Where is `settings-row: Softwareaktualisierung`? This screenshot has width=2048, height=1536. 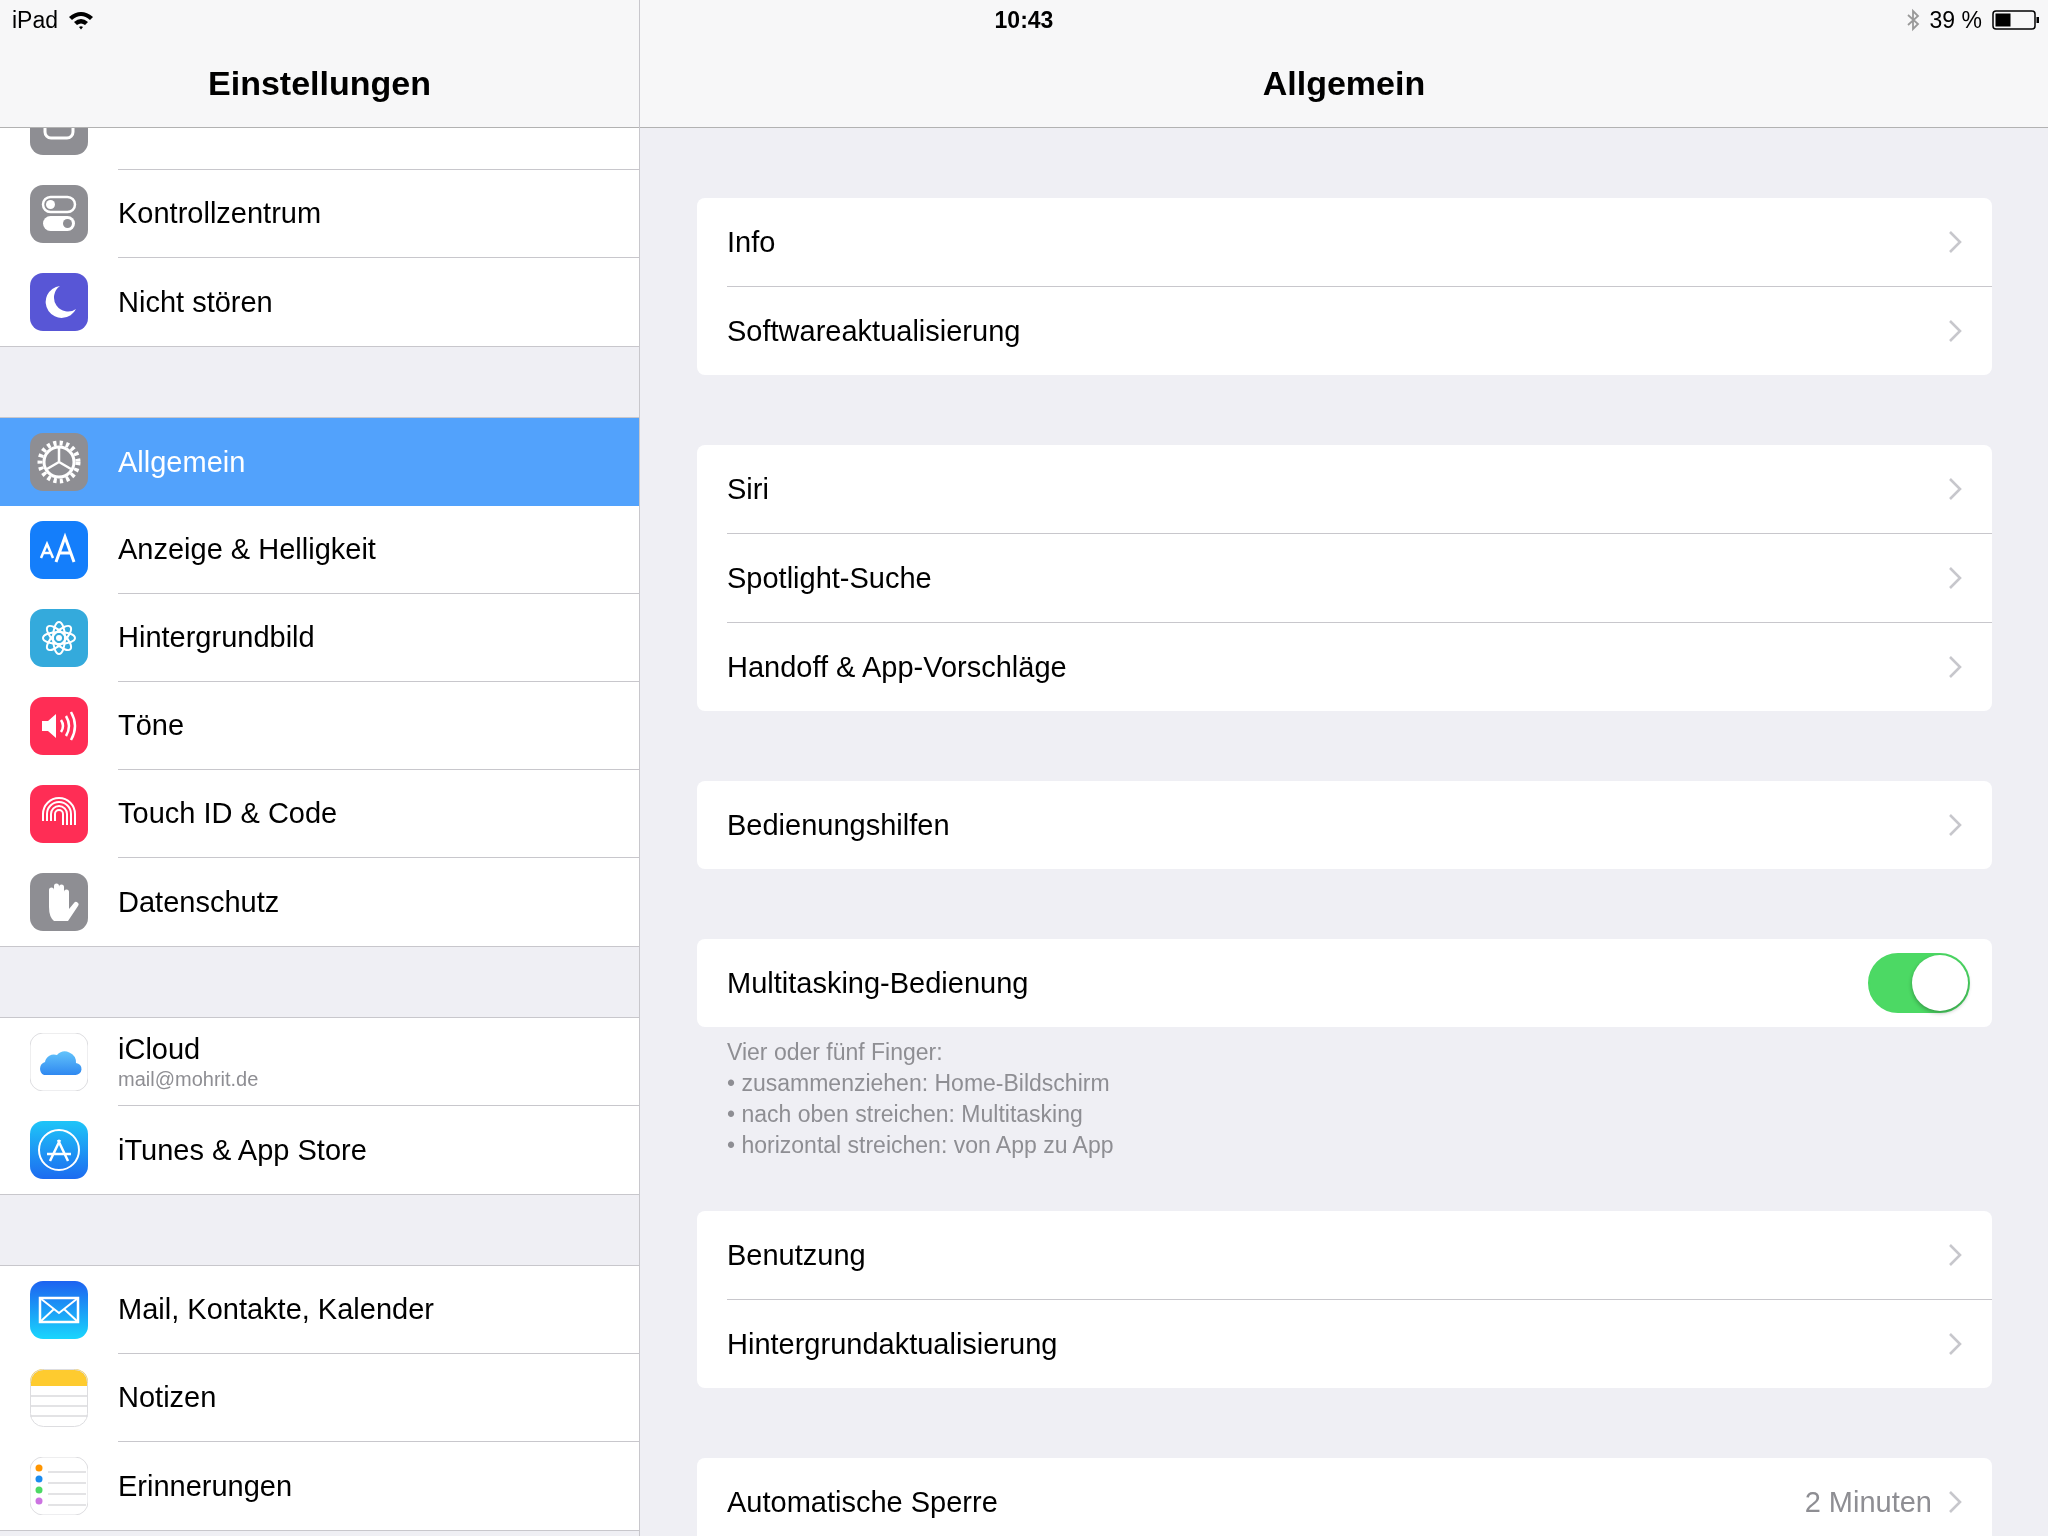
settings-row: Softwareaktualisierung is located at coordinates (1359, 331).